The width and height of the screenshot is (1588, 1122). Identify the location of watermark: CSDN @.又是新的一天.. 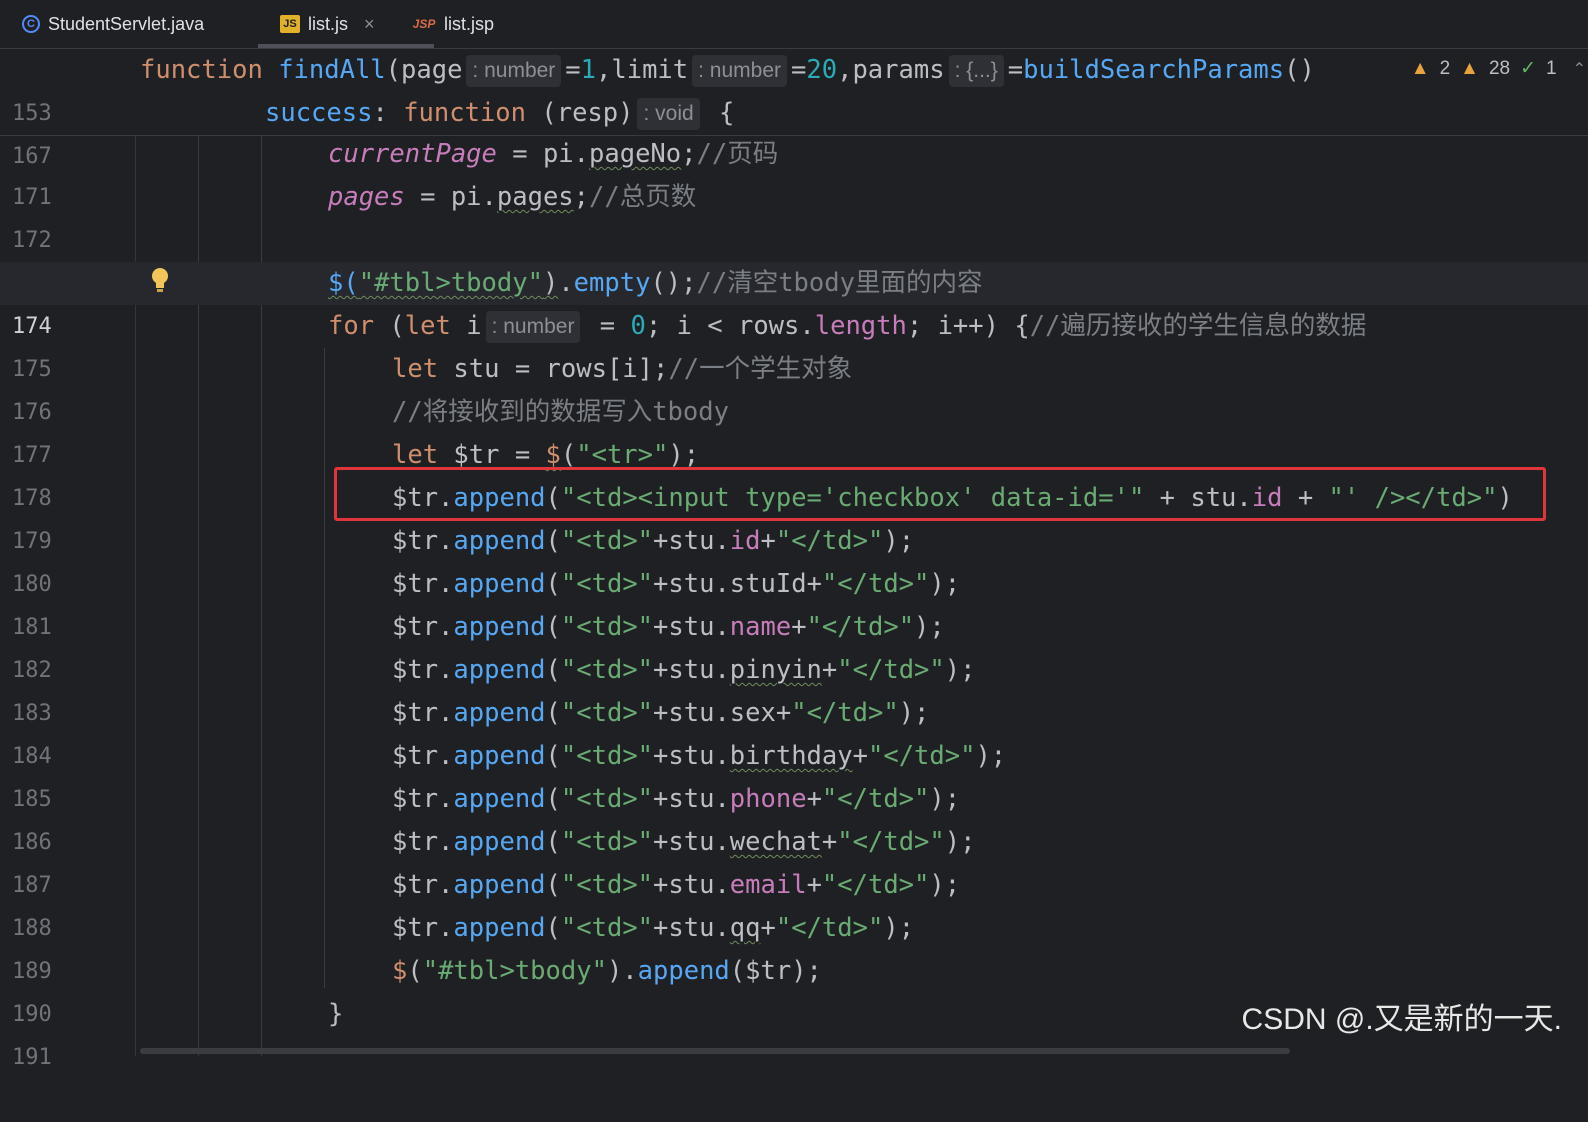
(1401, 1019).